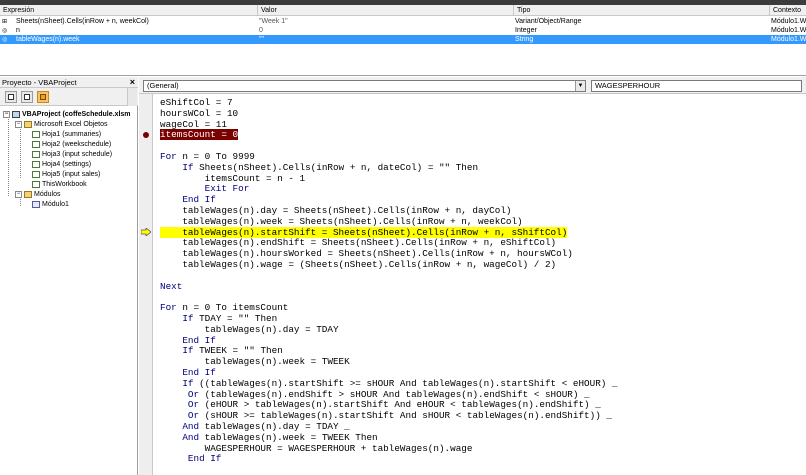  I want to click on keyword: Exit For, so click(227, 189).